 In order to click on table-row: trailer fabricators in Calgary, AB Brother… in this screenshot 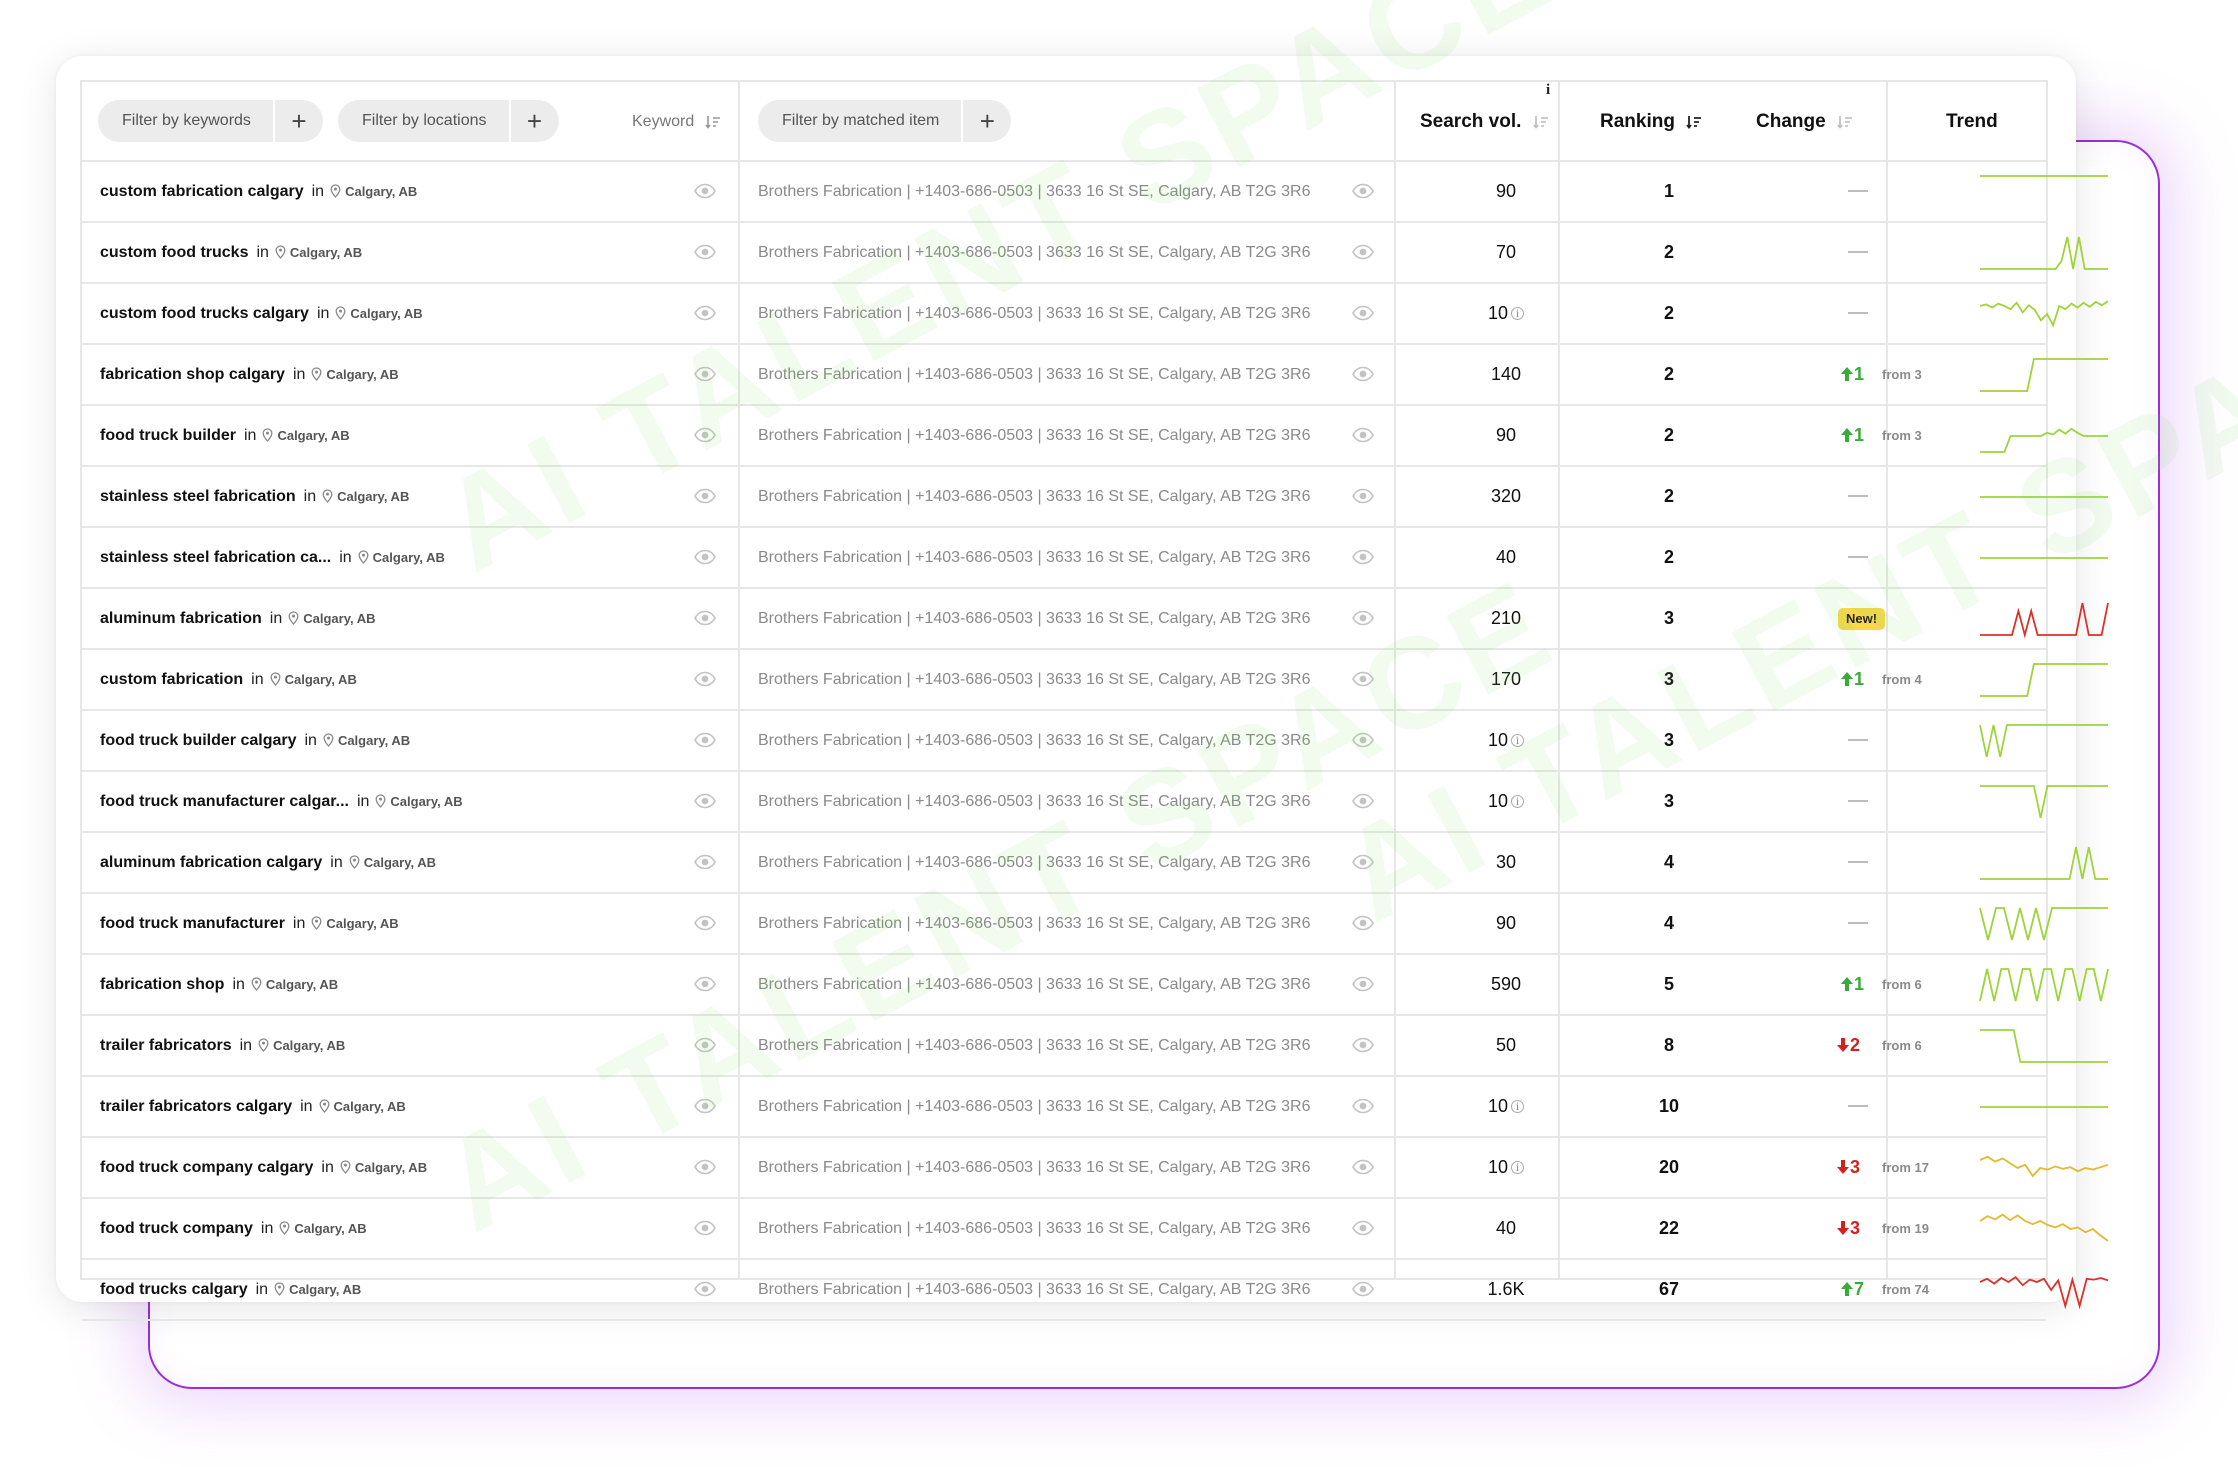, I will do `click(1095, 1046)`.